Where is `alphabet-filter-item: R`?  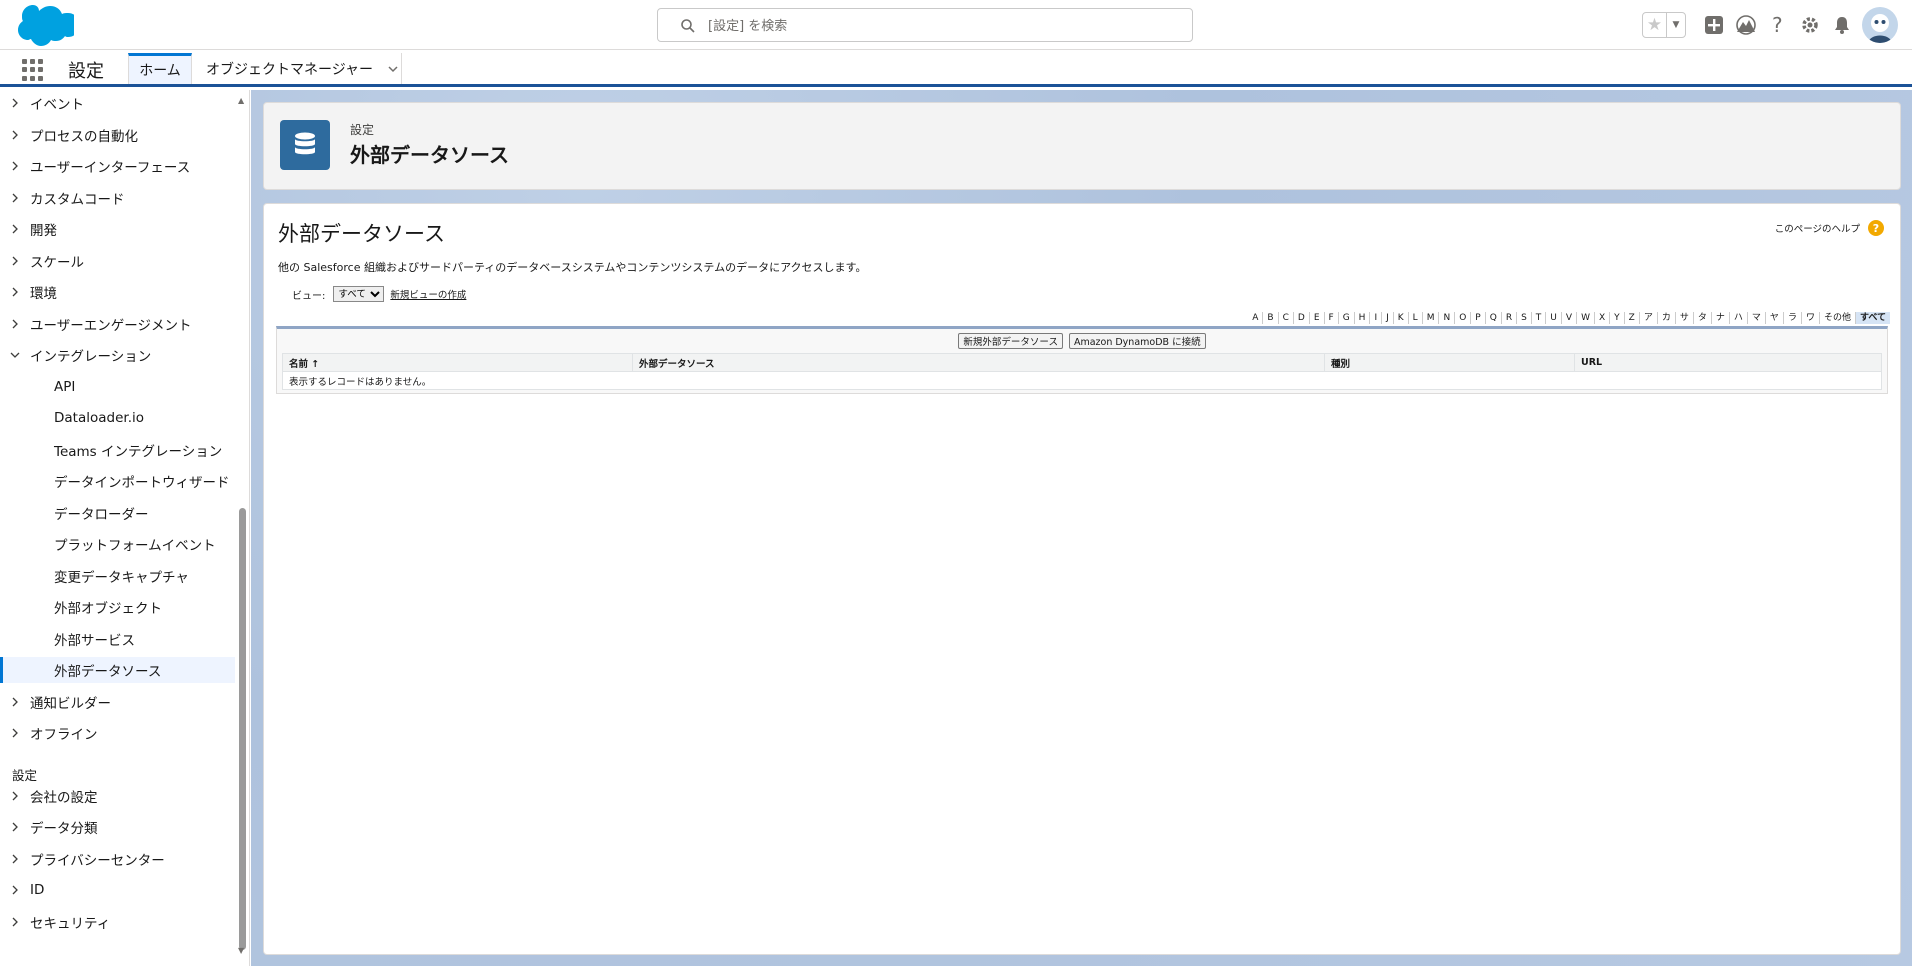 alphabet-filter-item: R is located at coordinates (1508, 318).